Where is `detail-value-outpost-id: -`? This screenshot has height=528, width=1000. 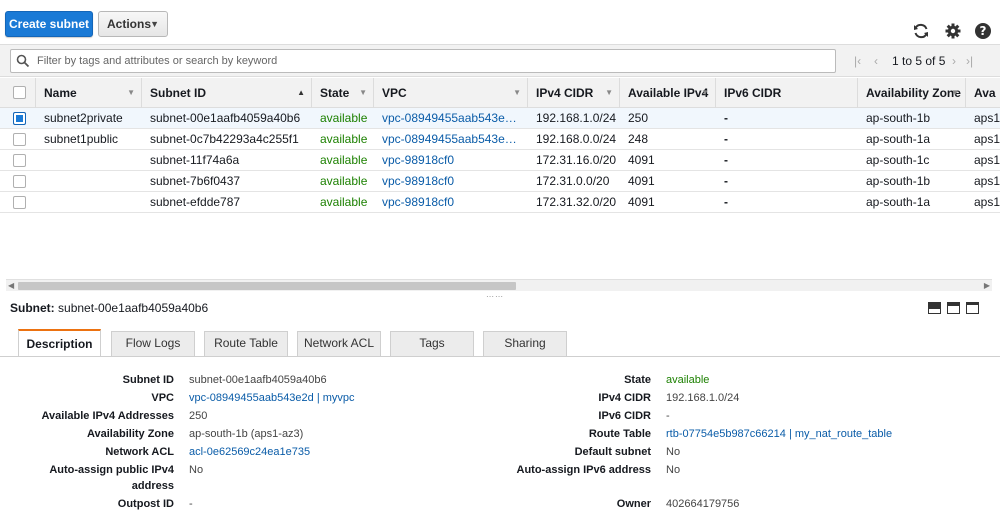
detail-value-outpost-id: - is located at coordinates (191, 504).